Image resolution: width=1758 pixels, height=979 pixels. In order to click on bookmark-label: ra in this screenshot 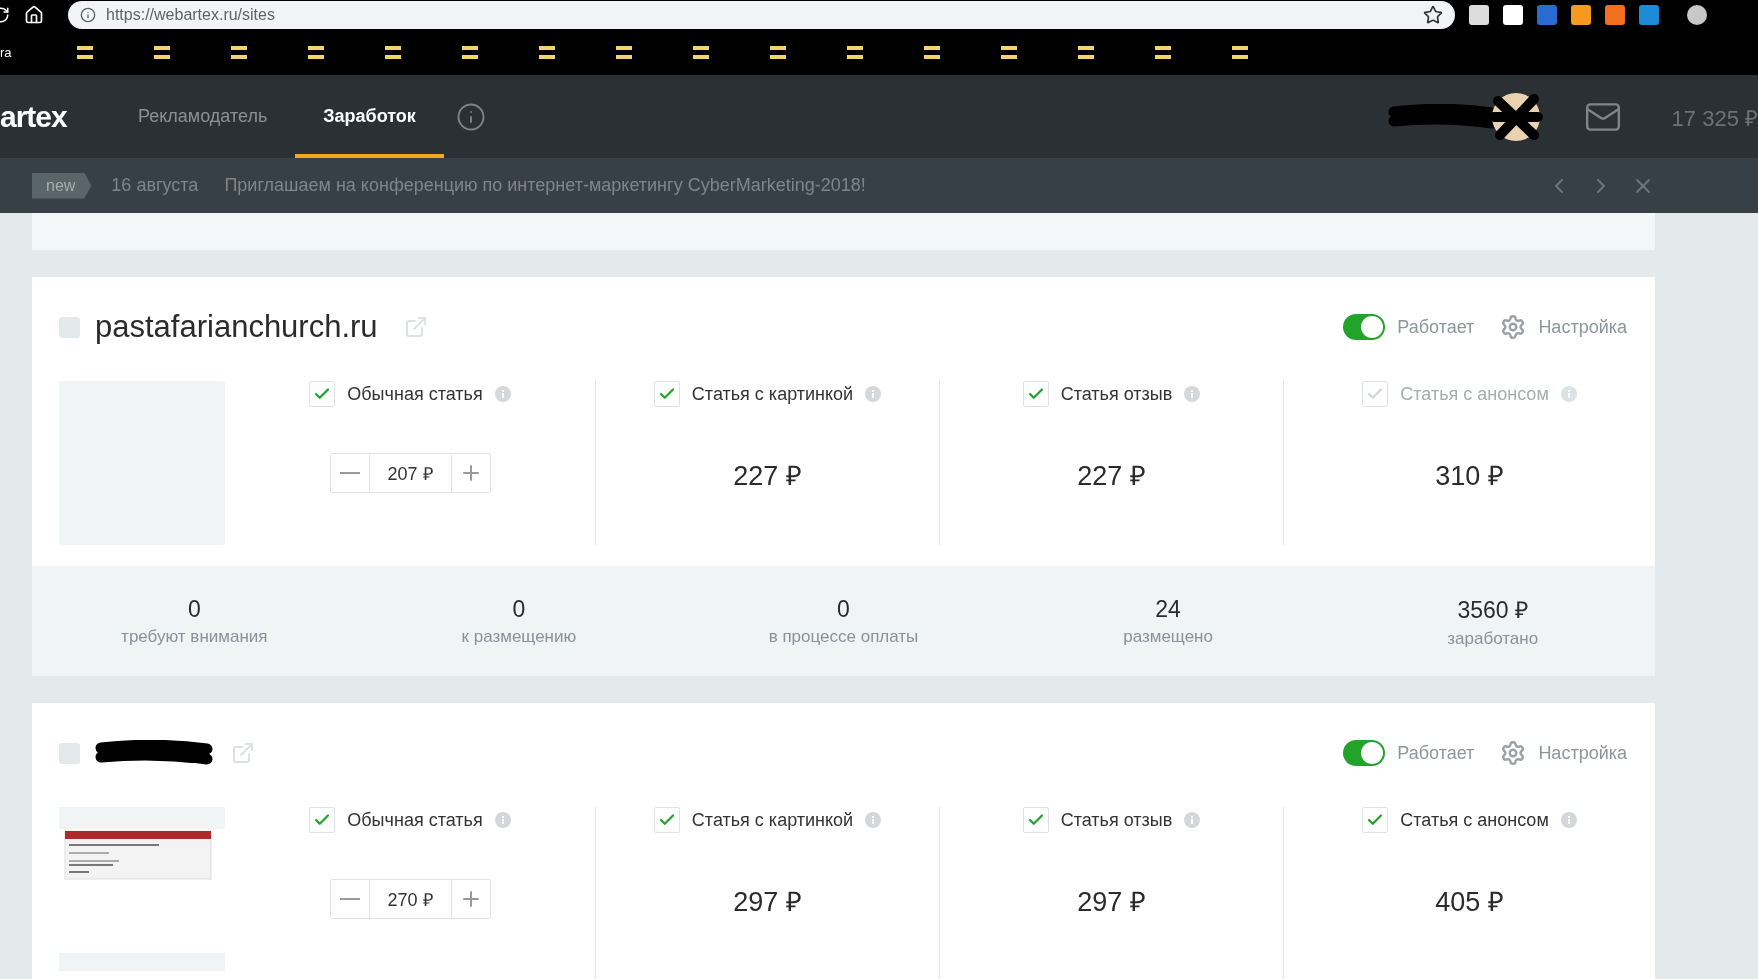, I will do `click(8, 52)`.